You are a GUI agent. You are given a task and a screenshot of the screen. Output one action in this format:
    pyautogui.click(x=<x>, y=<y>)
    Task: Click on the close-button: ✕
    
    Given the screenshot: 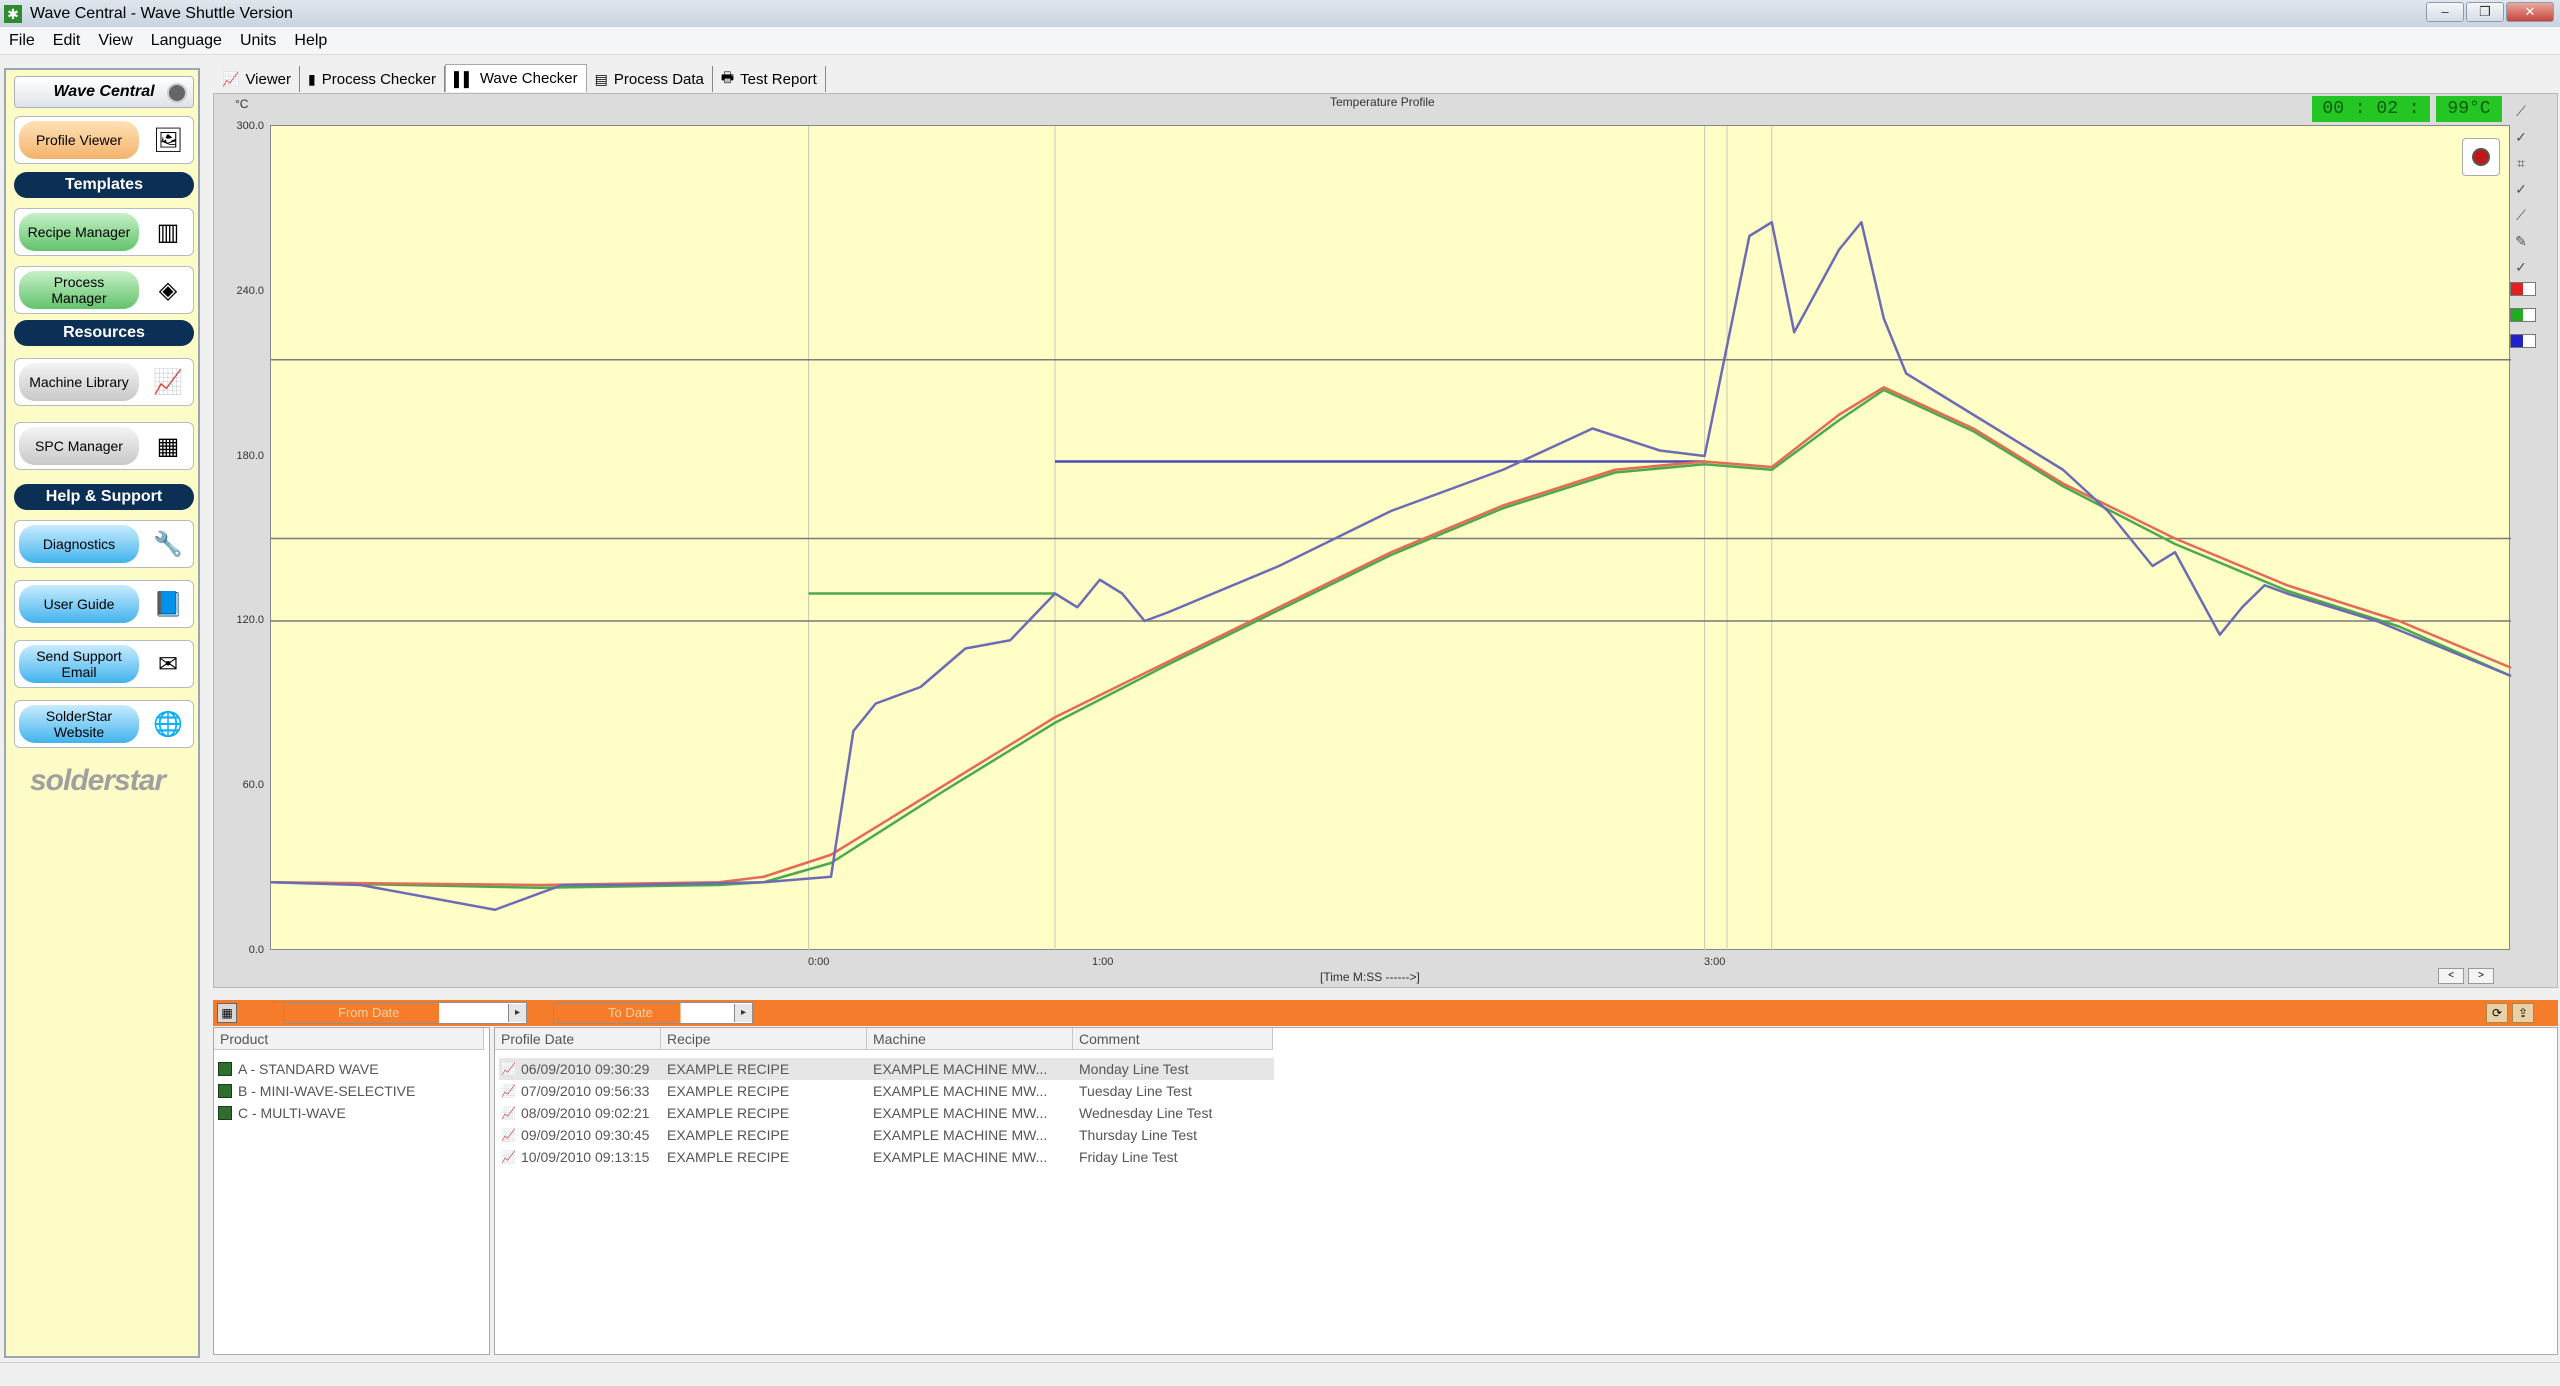 What is the action you would take?
    pyautogui.click(x=2530, y=12)
    